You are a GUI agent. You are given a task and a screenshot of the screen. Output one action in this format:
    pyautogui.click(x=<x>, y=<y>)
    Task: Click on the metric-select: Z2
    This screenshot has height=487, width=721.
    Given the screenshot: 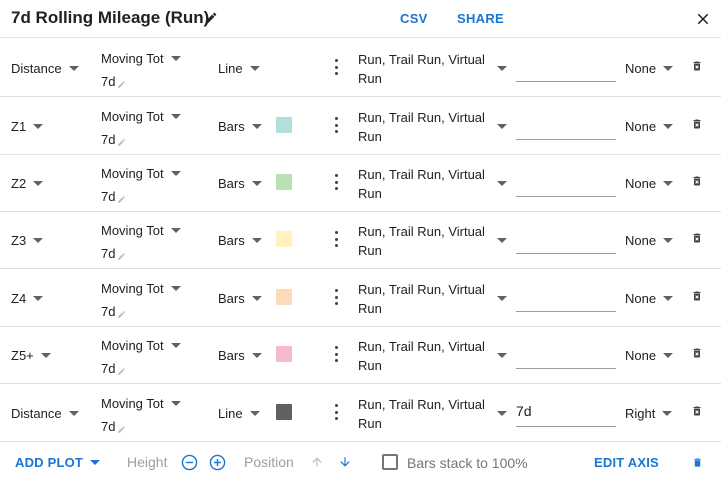 What is the action you would take?
    pyautogui.click(x=27, y=183)
    